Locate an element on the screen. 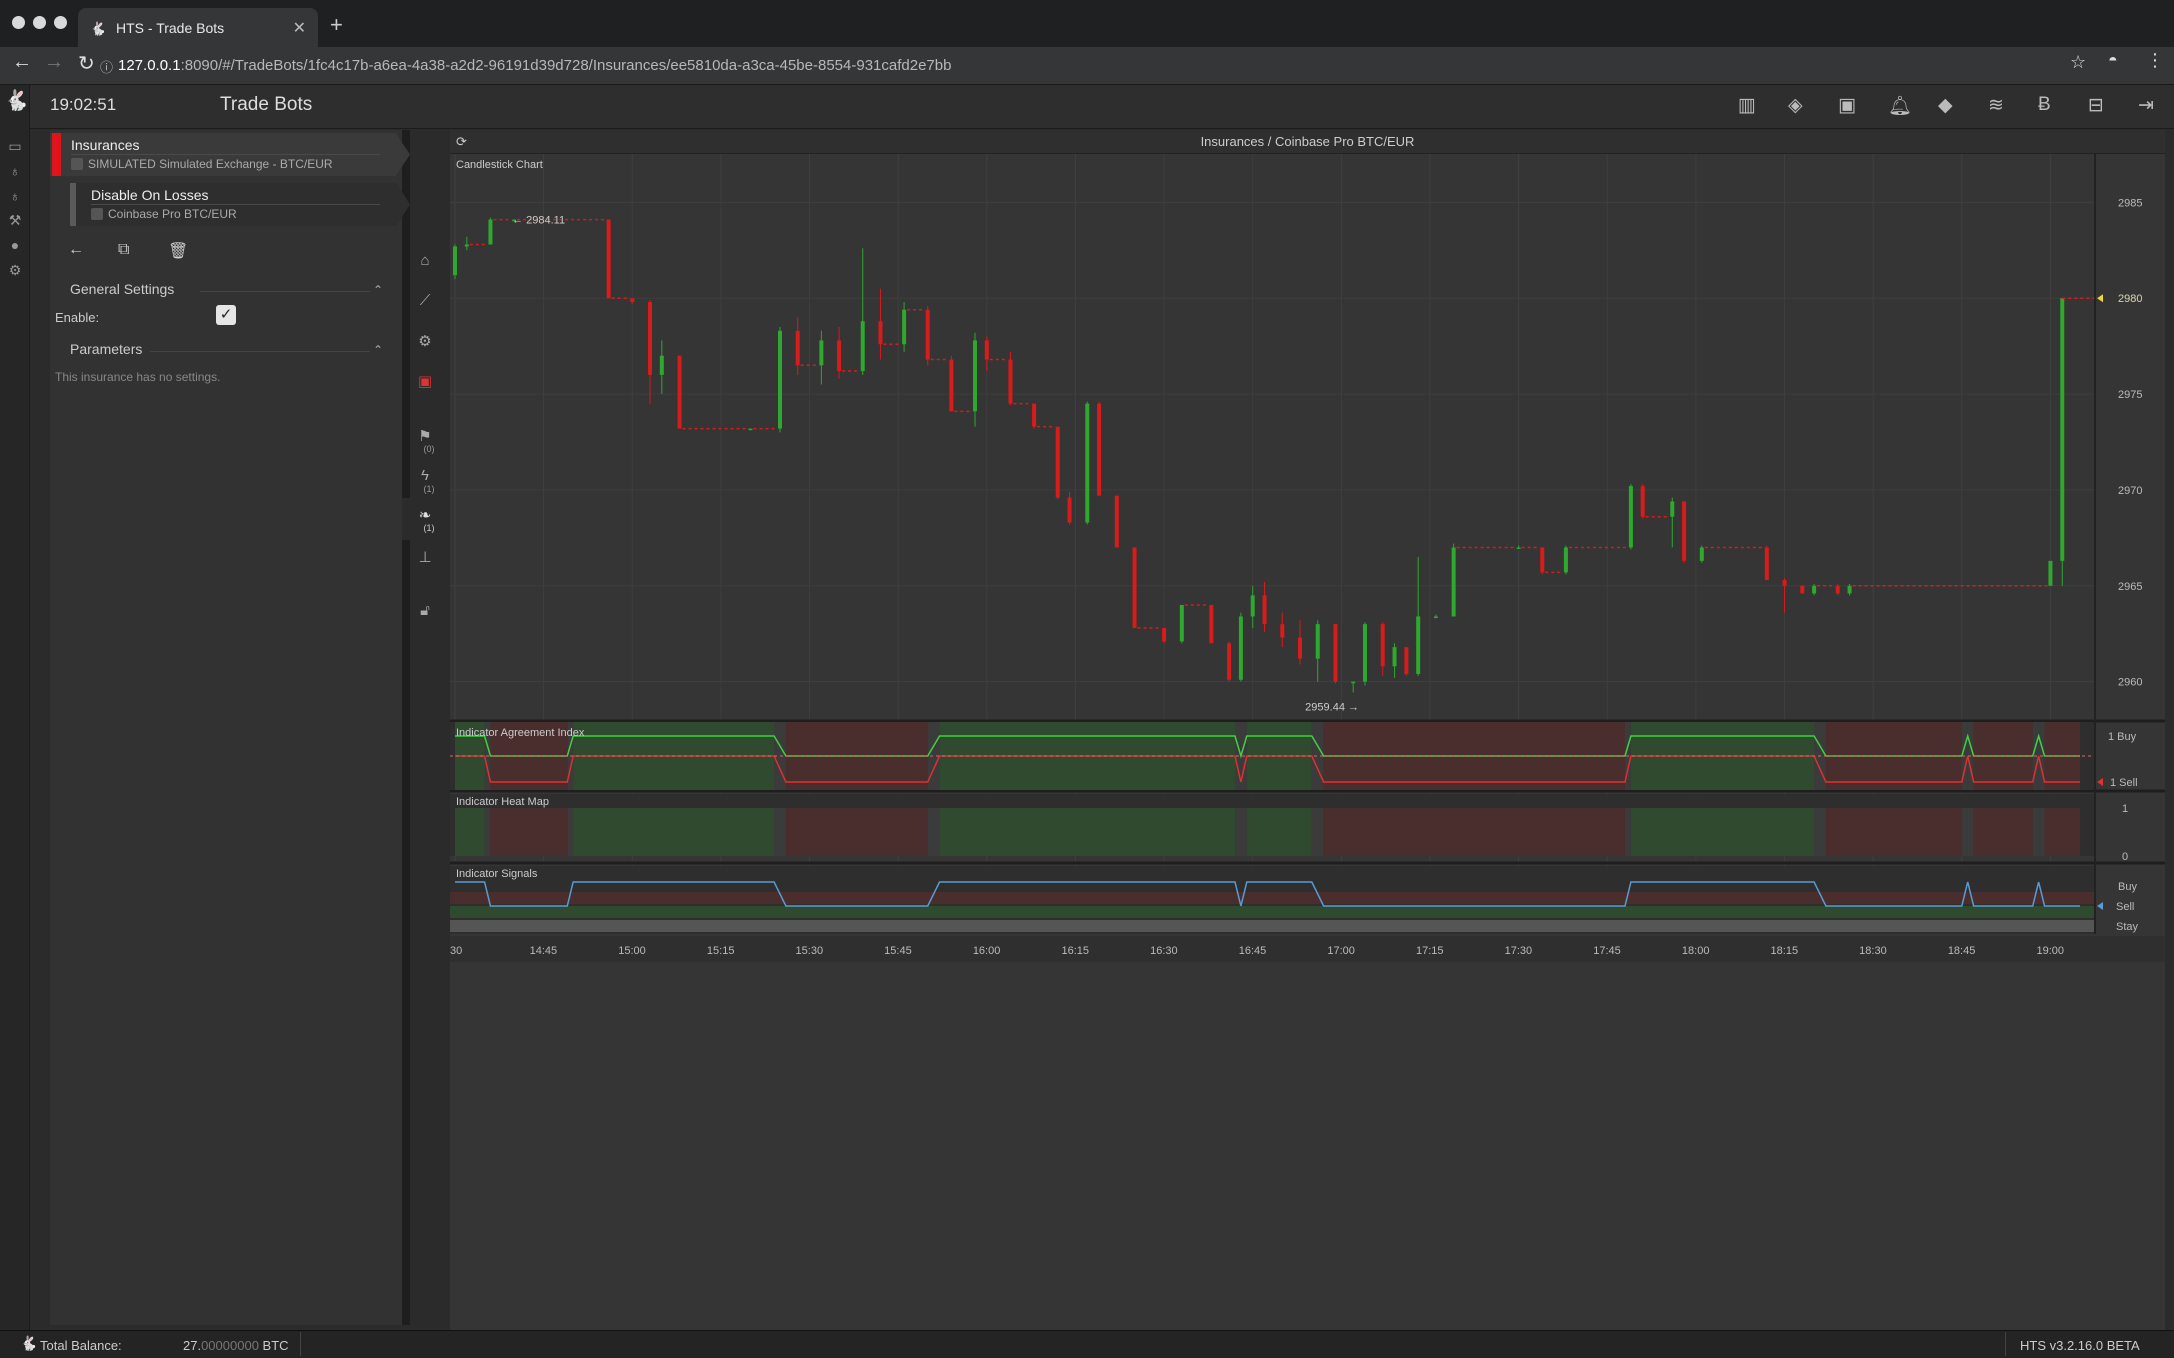 The width and height of the screenshot is (2174, 1358). indicator-zones is located at coordinates (1272, 828).